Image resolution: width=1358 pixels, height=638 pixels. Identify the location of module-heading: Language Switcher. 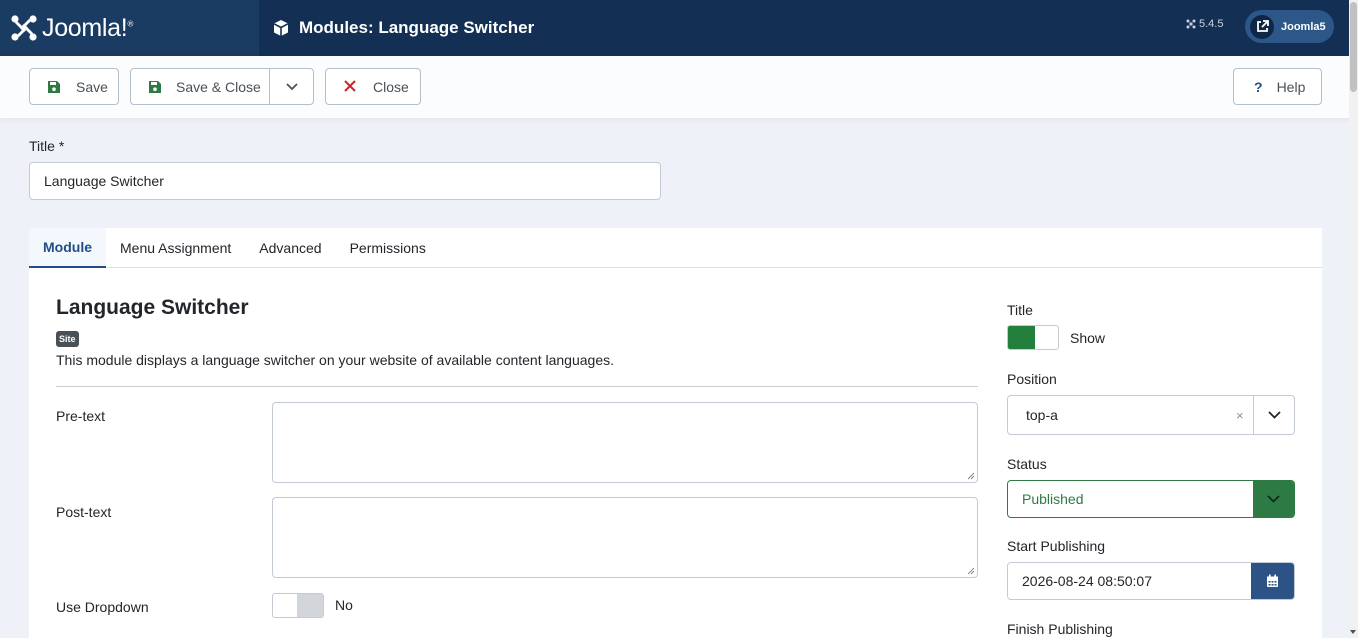
(152, 307).